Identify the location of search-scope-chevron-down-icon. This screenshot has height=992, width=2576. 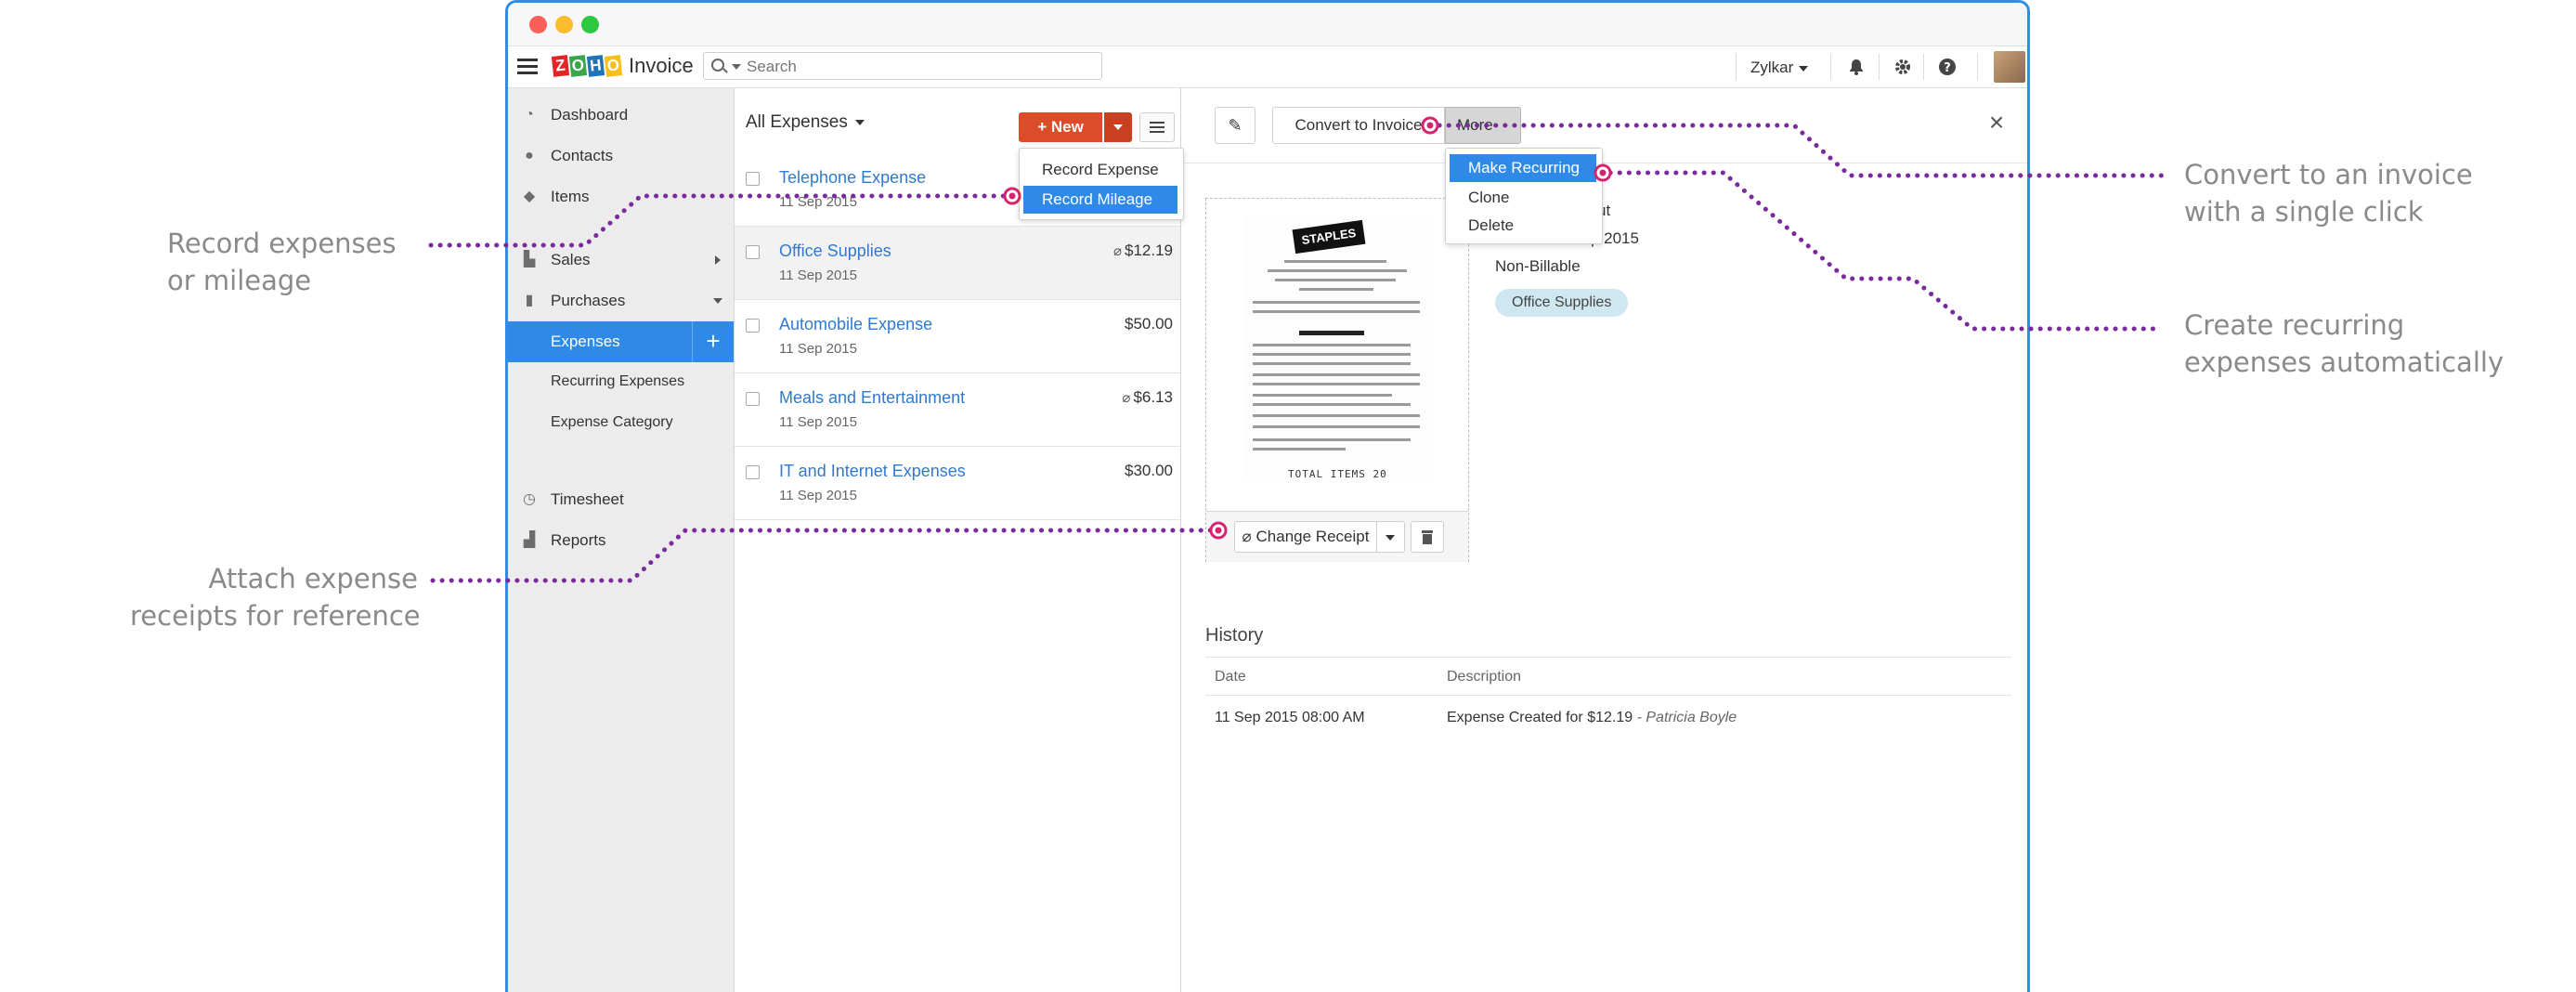
(736, 67).